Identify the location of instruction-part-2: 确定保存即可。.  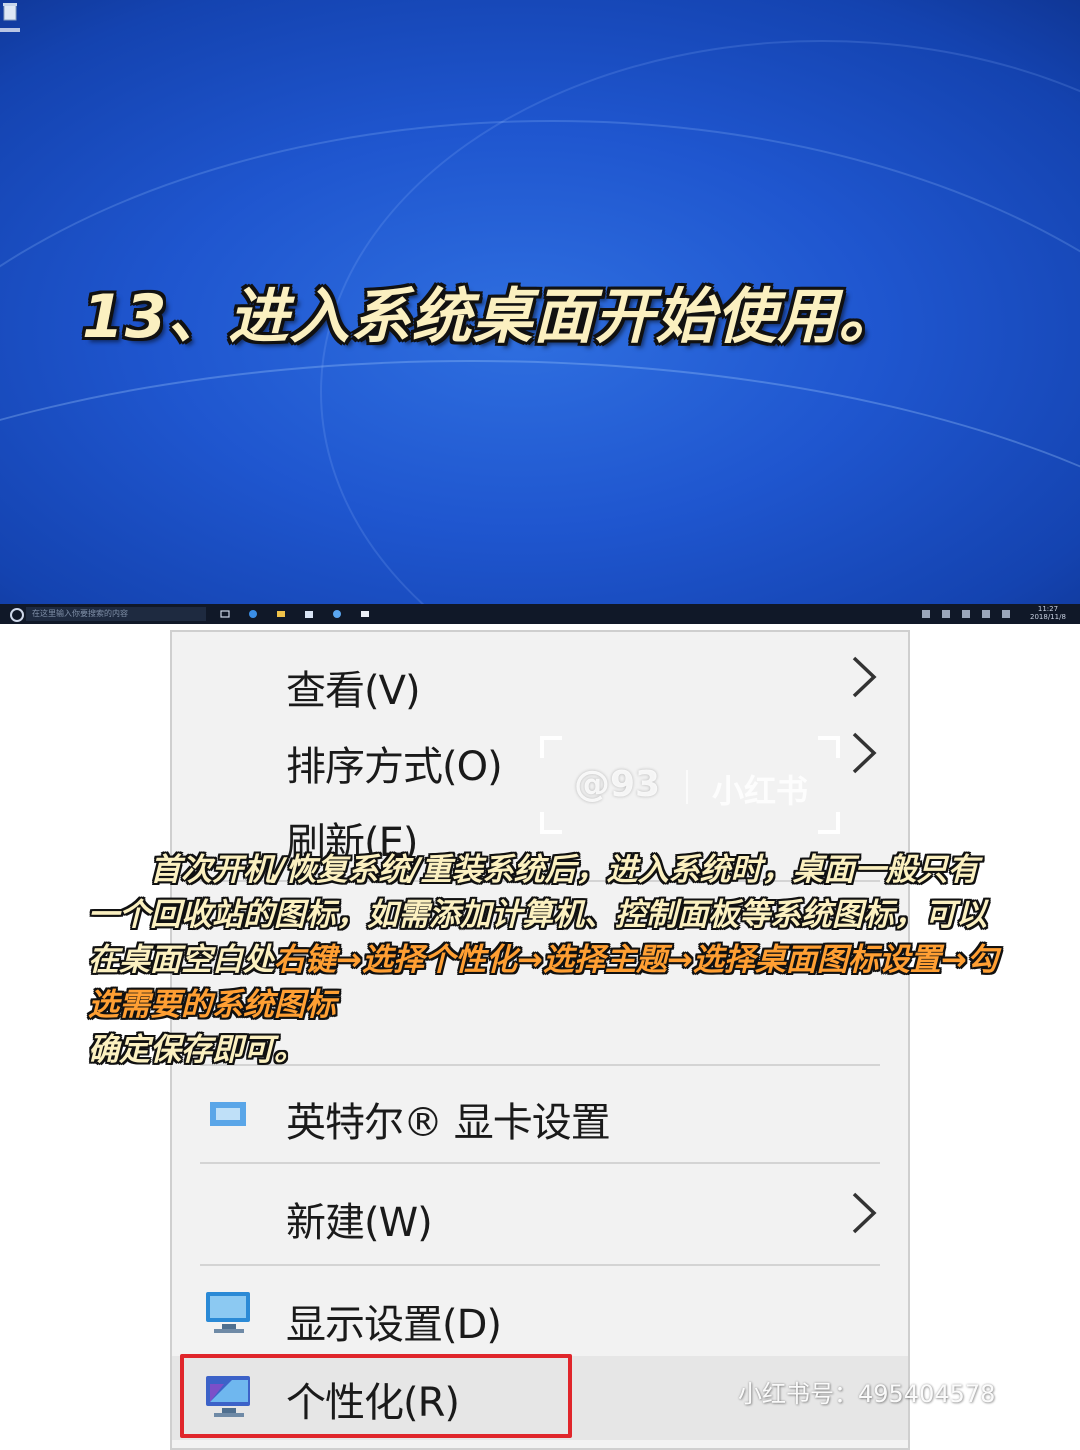
(196, 1050).